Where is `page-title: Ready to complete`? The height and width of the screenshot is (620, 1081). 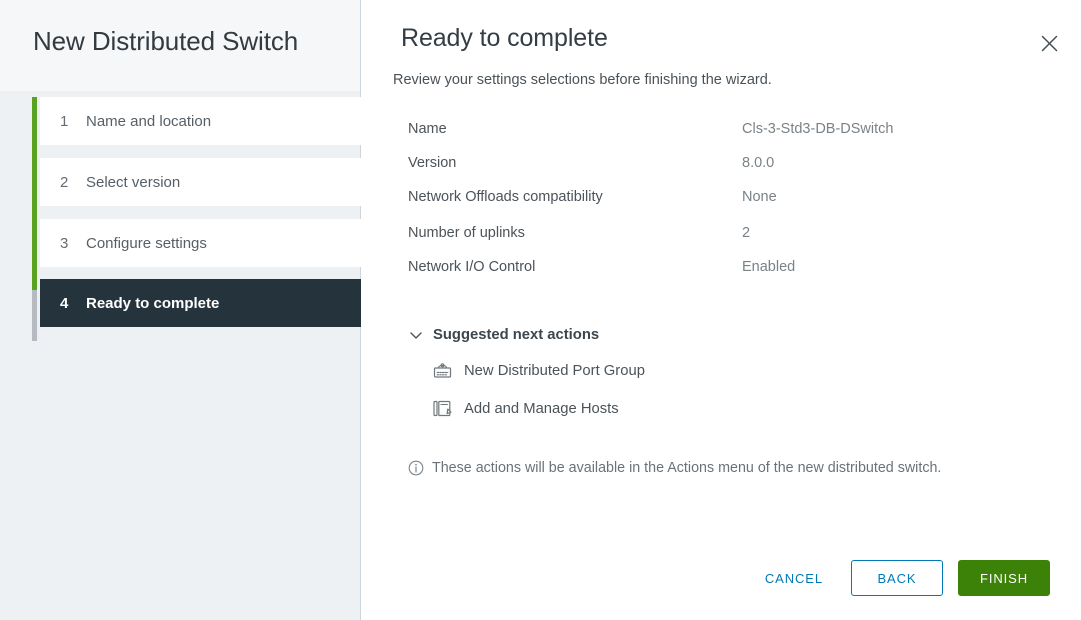
page-title: Ready to complete is located at coordinates (504, 38).